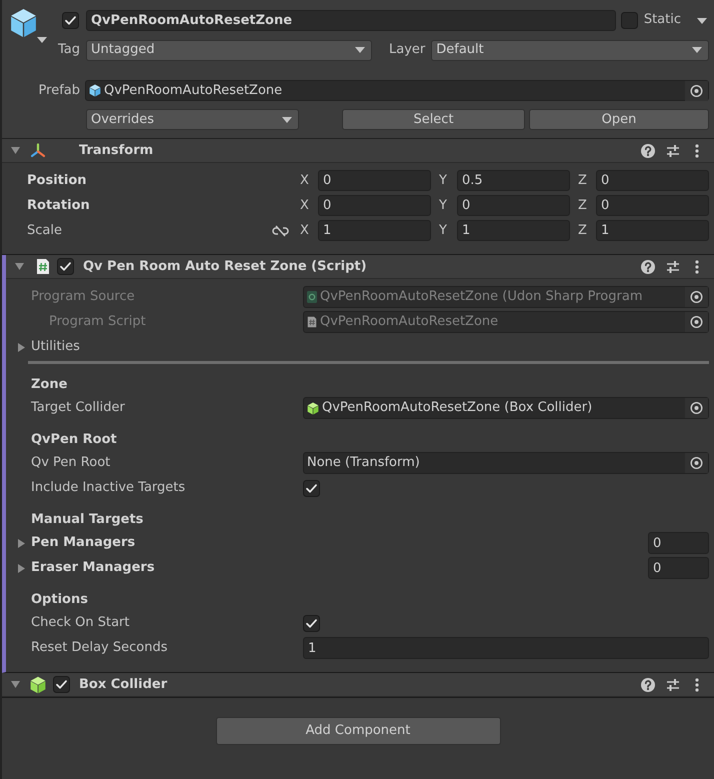 This screenshot has width=714, height=779. I want to click on layer-dropdown: Default, so click(570, 50).